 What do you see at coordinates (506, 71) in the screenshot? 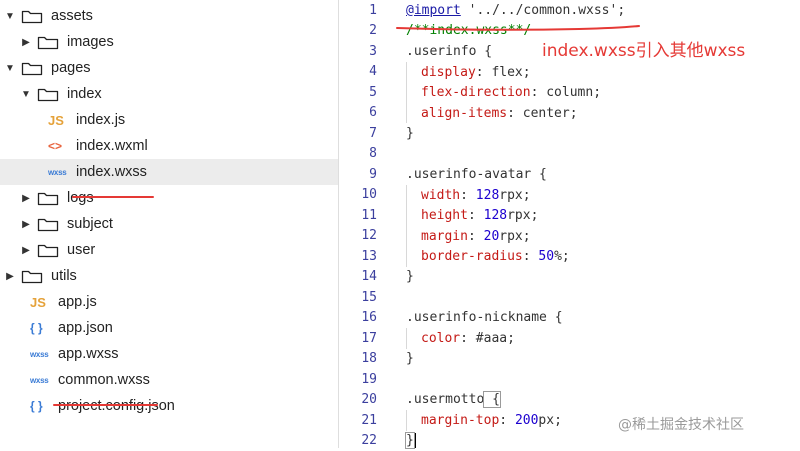
I see `token-val: flex` at bounding box center [506, 71].